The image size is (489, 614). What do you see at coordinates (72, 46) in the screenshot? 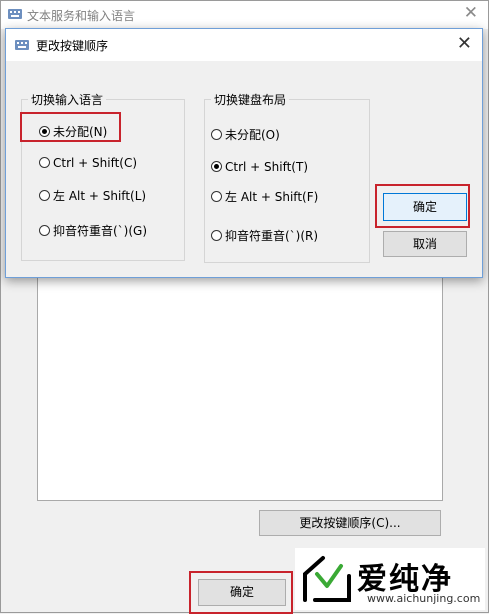
I see `dialog-title: 更改按键顺序` at bounding box center [72, 46].